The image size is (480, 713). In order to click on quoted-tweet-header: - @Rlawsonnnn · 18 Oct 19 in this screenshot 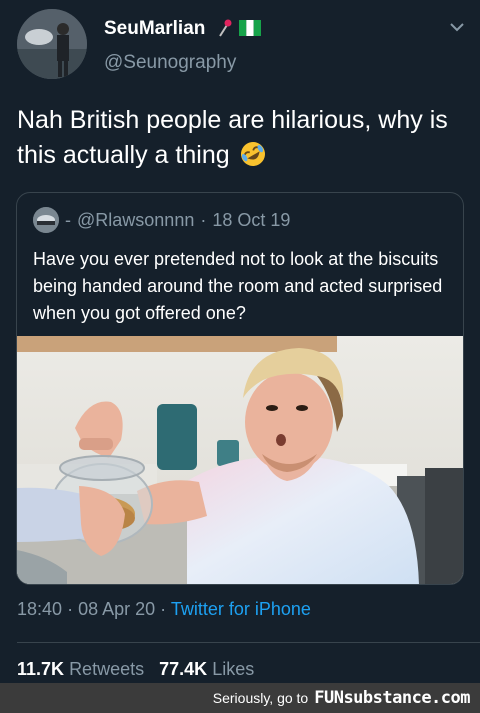, I will do `click(161, 220)`.